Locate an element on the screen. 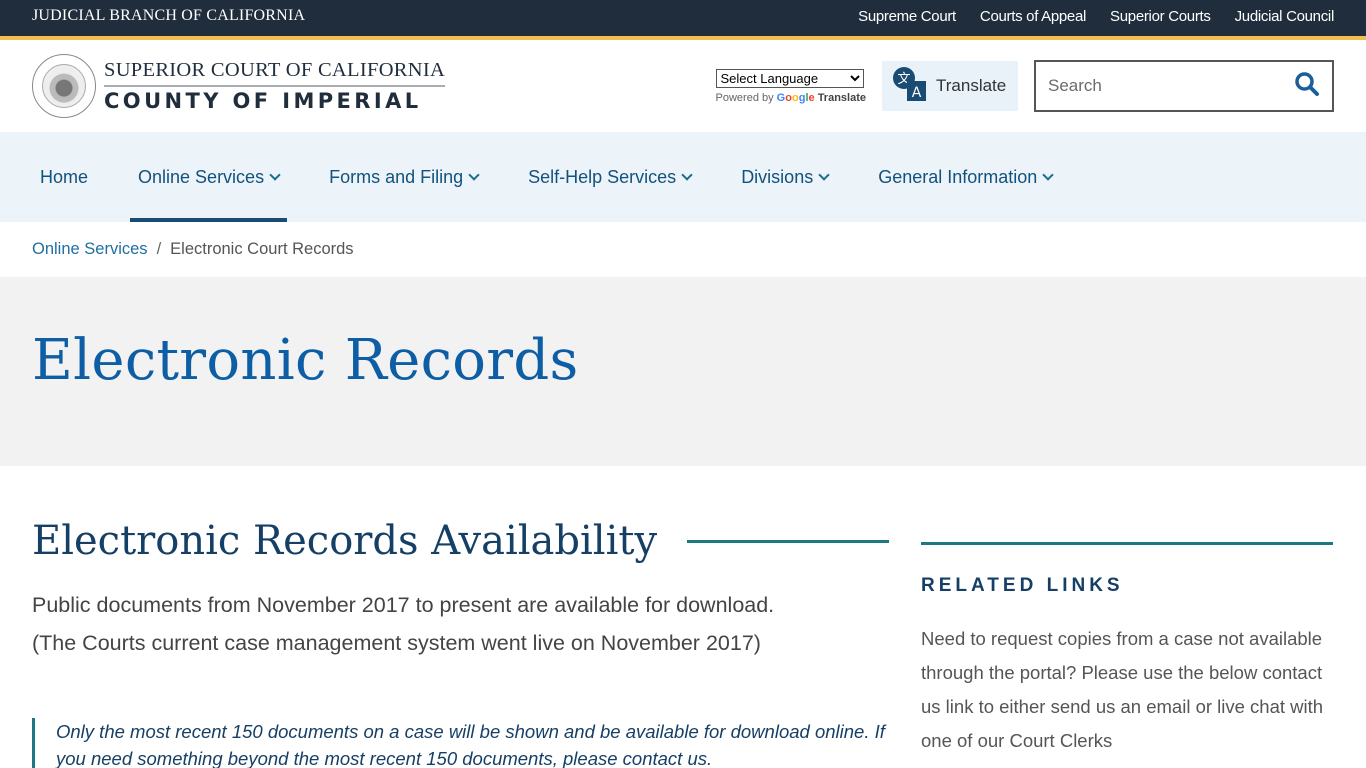 Image resolution: width=1366 pixels, height=768 pixels. nav-item-self-help-services: Self-Help Services is located at coordinates (609, 177).